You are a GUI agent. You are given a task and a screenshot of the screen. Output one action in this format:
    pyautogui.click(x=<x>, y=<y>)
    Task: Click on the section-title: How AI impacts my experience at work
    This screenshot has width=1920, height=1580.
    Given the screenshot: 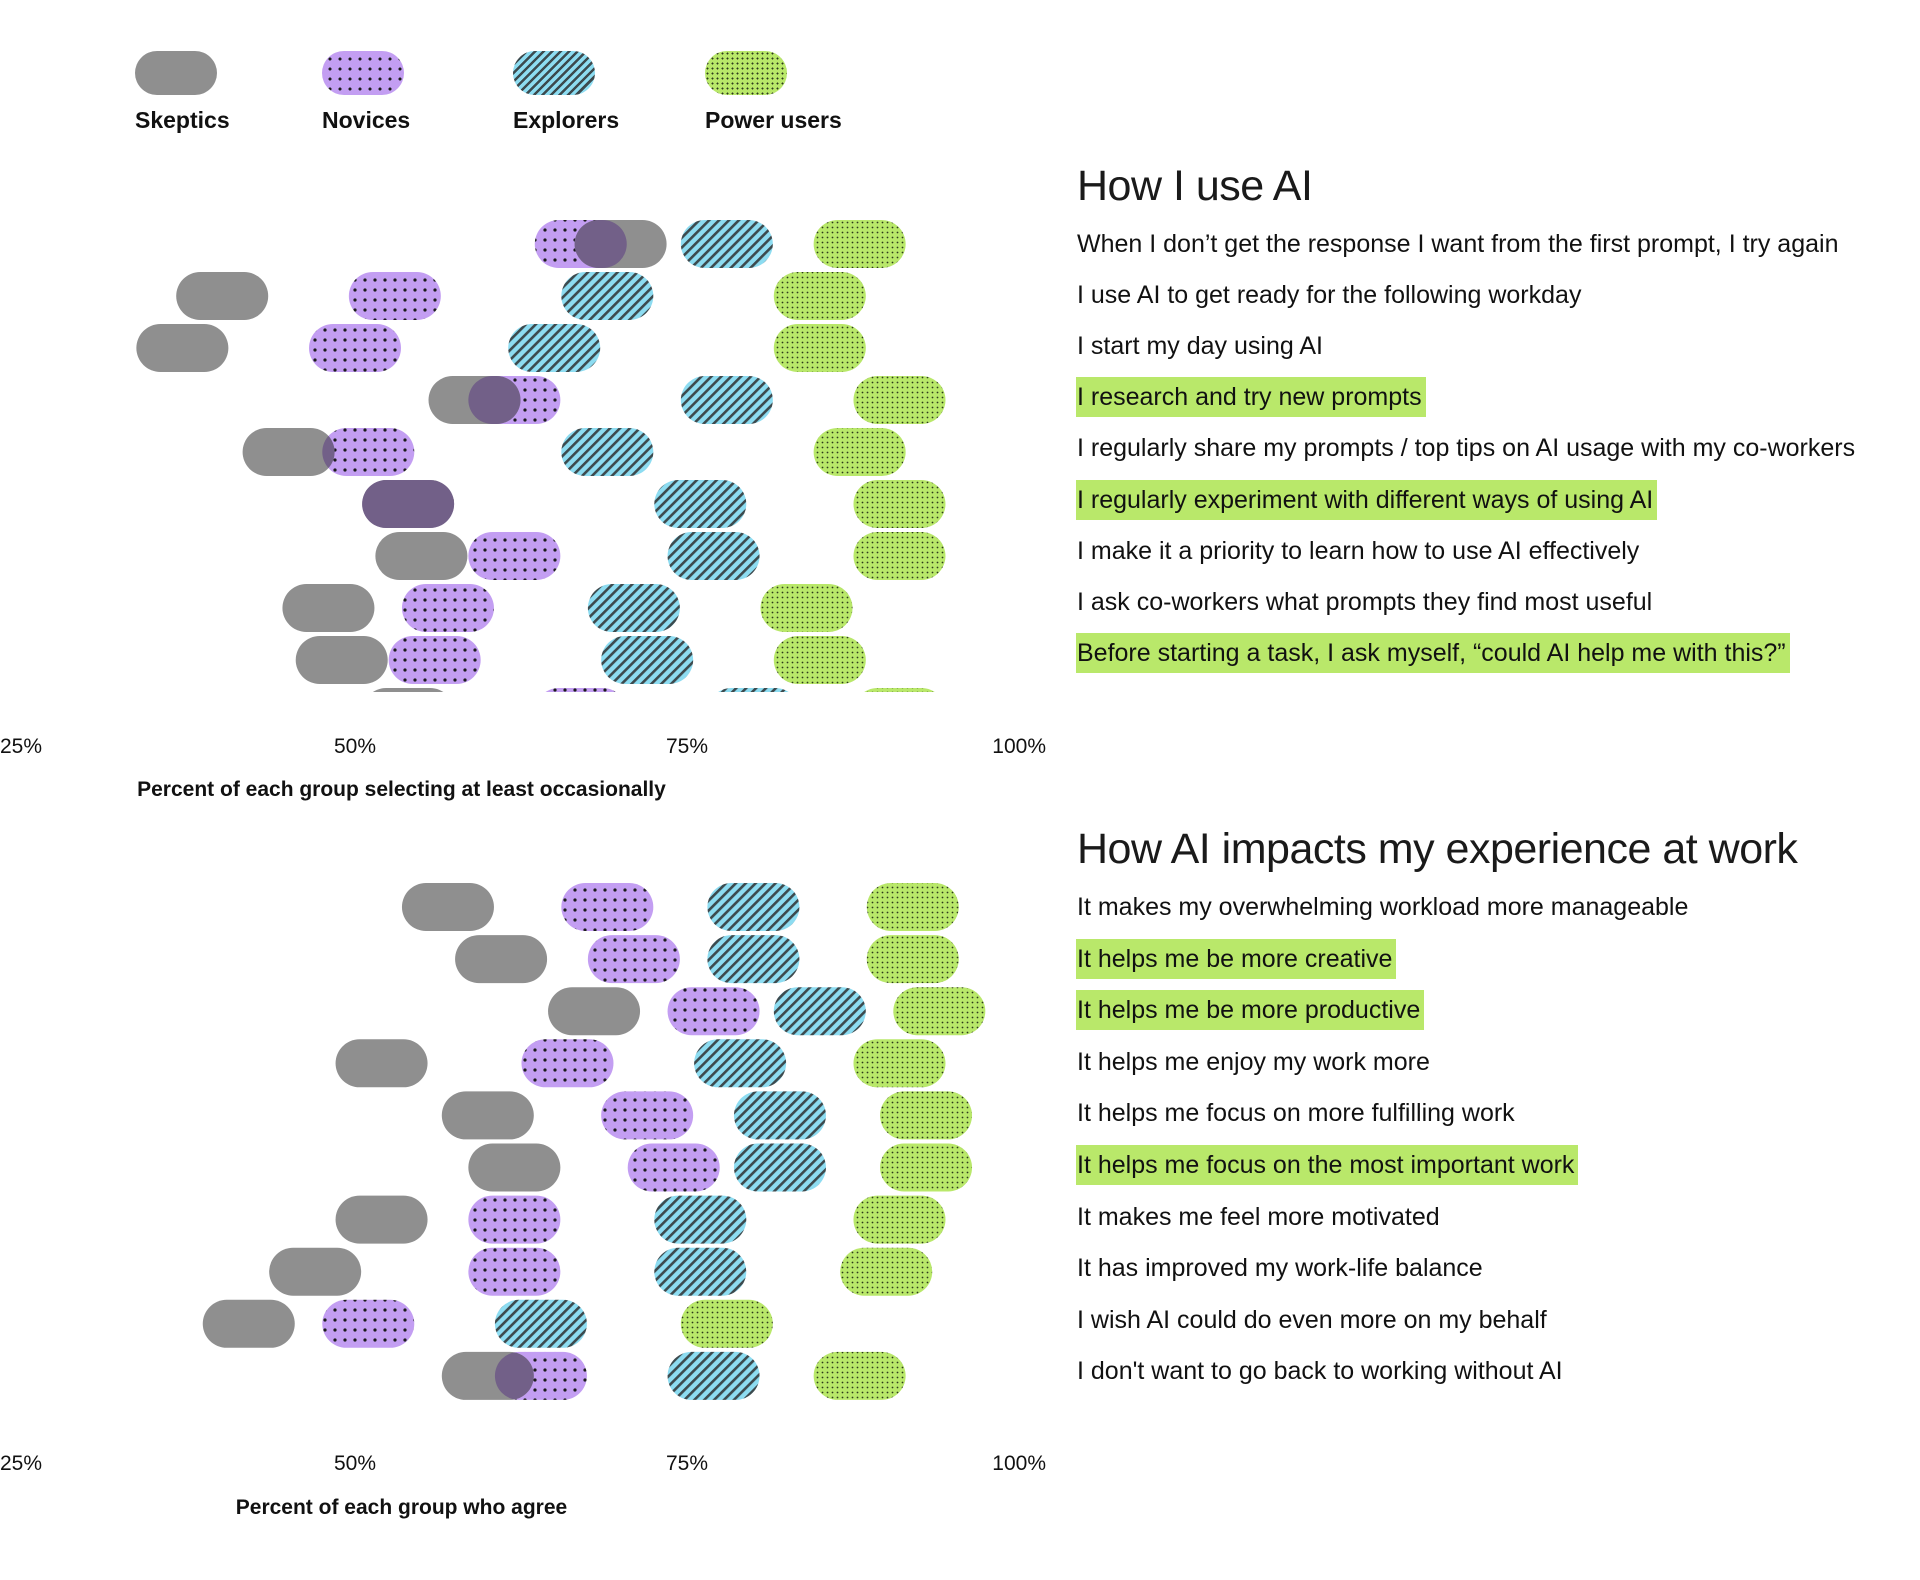 What is the action you would take?
    pyautogui.click(x=1437, y=849)
    